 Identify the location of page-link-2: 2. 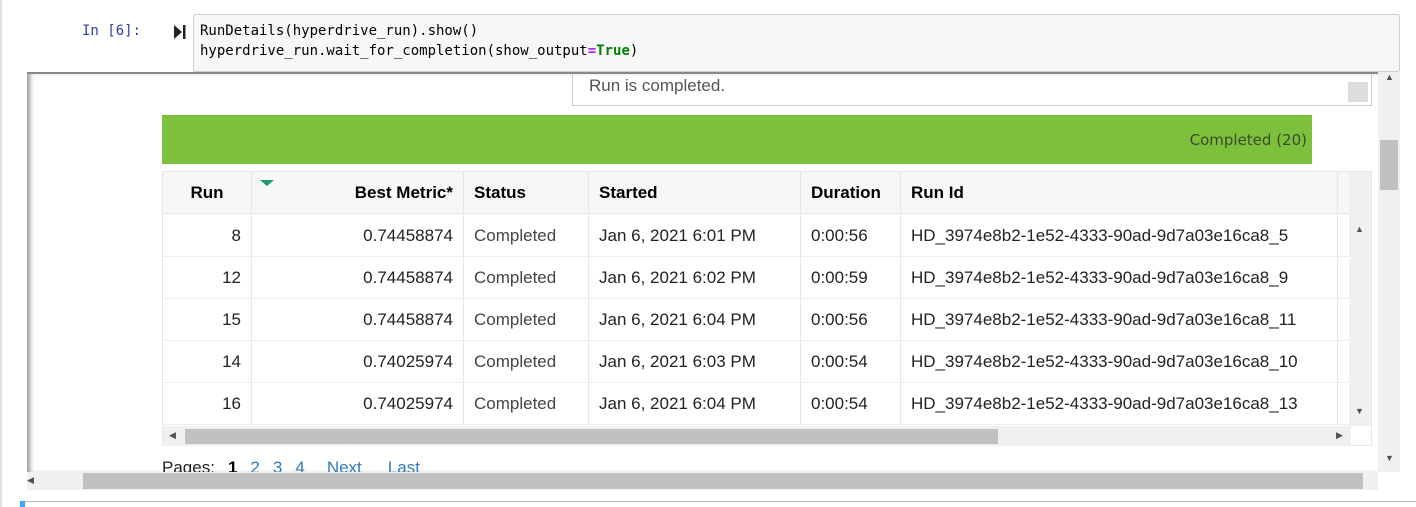
(254, 465).